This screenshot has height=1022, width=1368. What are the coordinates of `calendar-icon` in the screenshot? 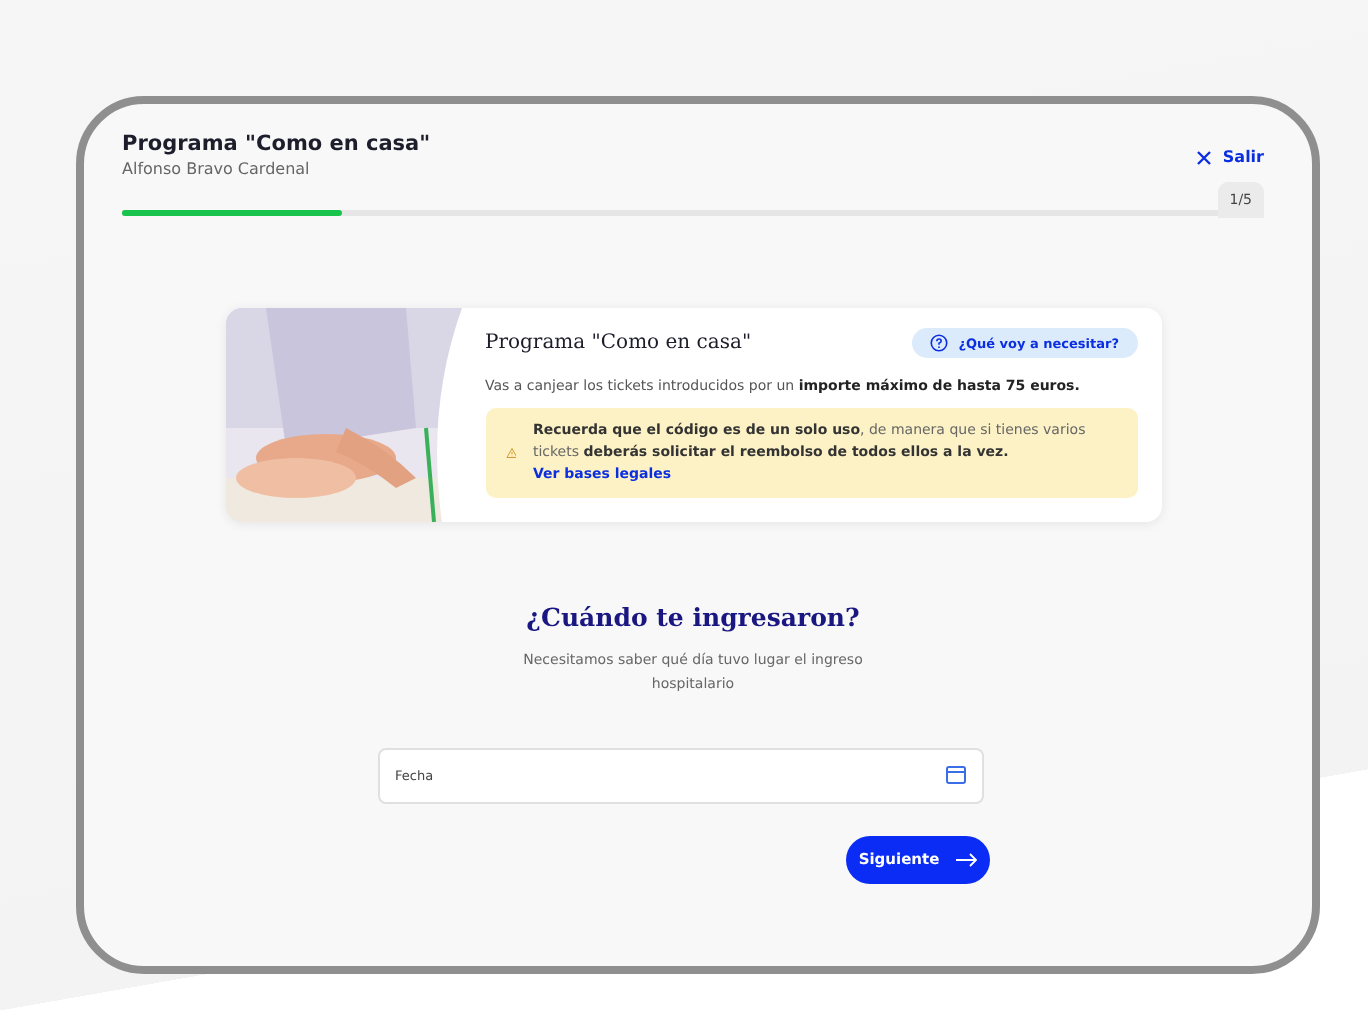 It's located at (955, 775).